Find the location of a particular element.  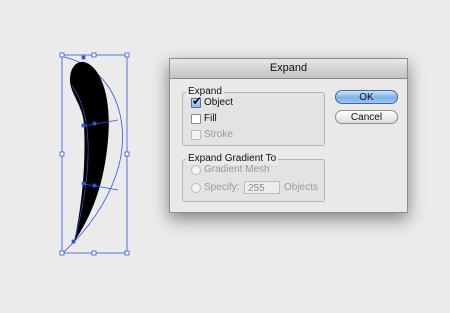

handle-bottom-left is located at coordinates (62, 253).